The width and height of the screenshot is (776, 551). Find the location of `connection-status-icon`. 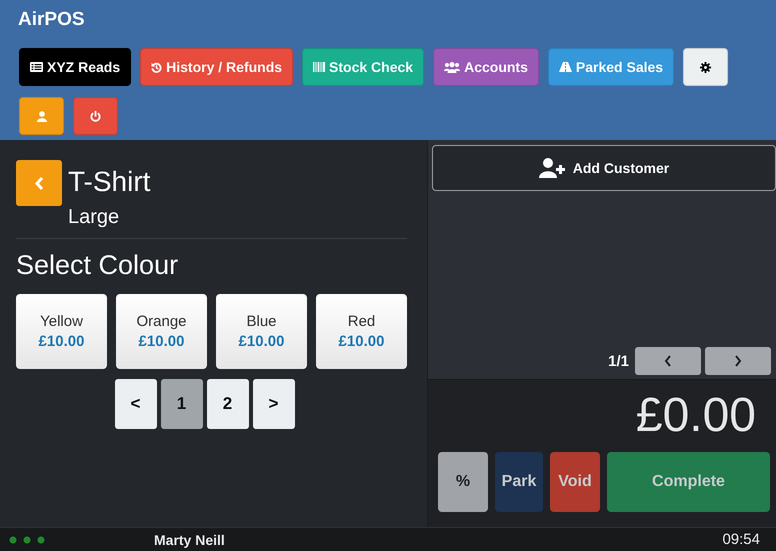

connection-status-icon is located at coordinates (27, 540).